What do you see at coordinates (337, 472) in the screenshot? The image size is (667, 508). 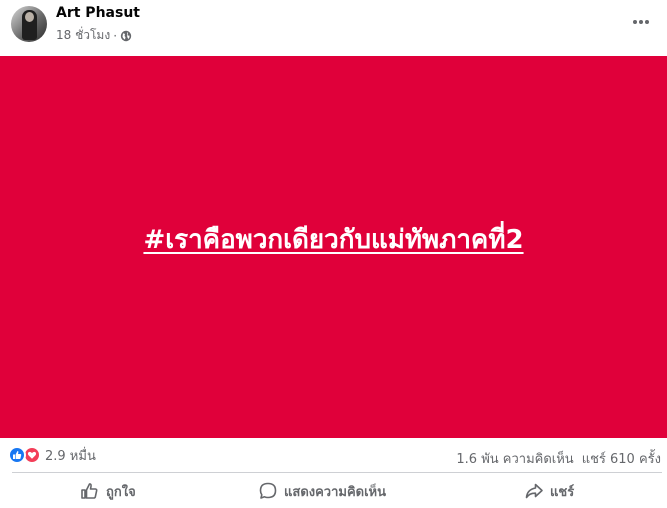 I see `divider` at bounding box center [337, 472].